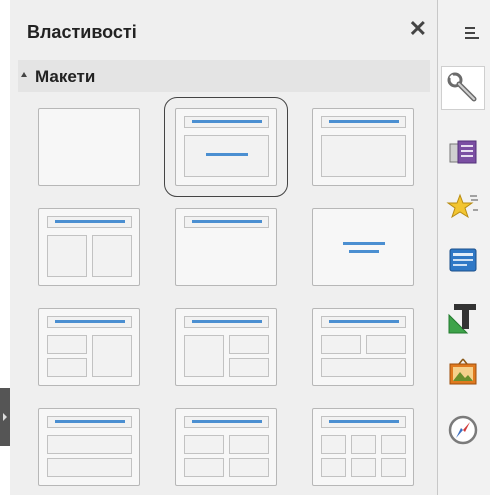 The image size is (490, 495). Describe the element at coordinates (5, 417) in the screenshot. I see `sidebar-resize-handle` at that location.